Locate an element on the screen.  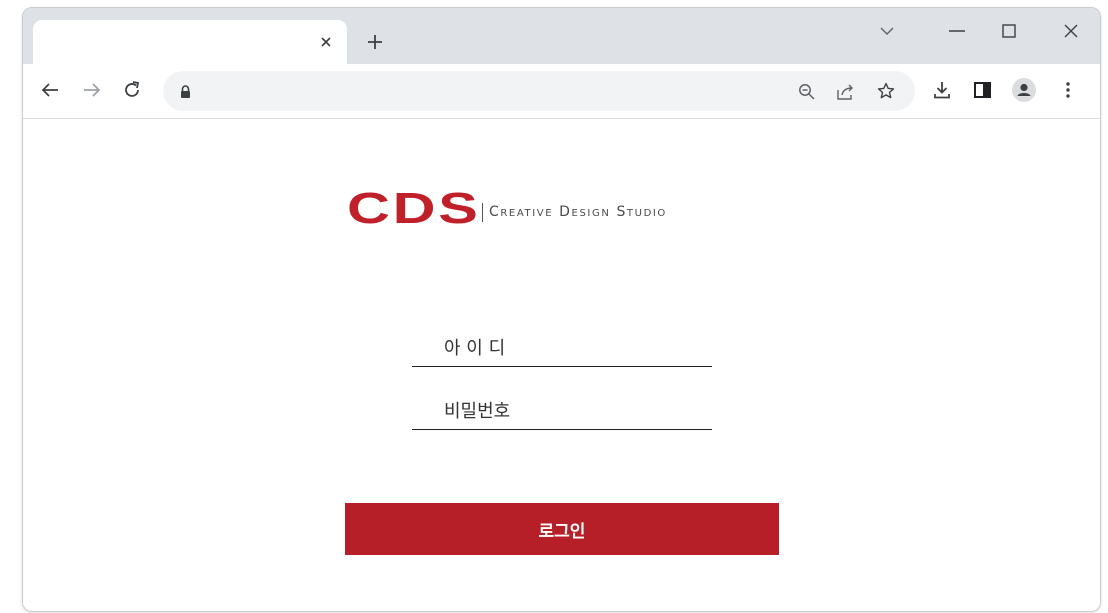
zoom-out-icon is located at coordinates (806, 91).